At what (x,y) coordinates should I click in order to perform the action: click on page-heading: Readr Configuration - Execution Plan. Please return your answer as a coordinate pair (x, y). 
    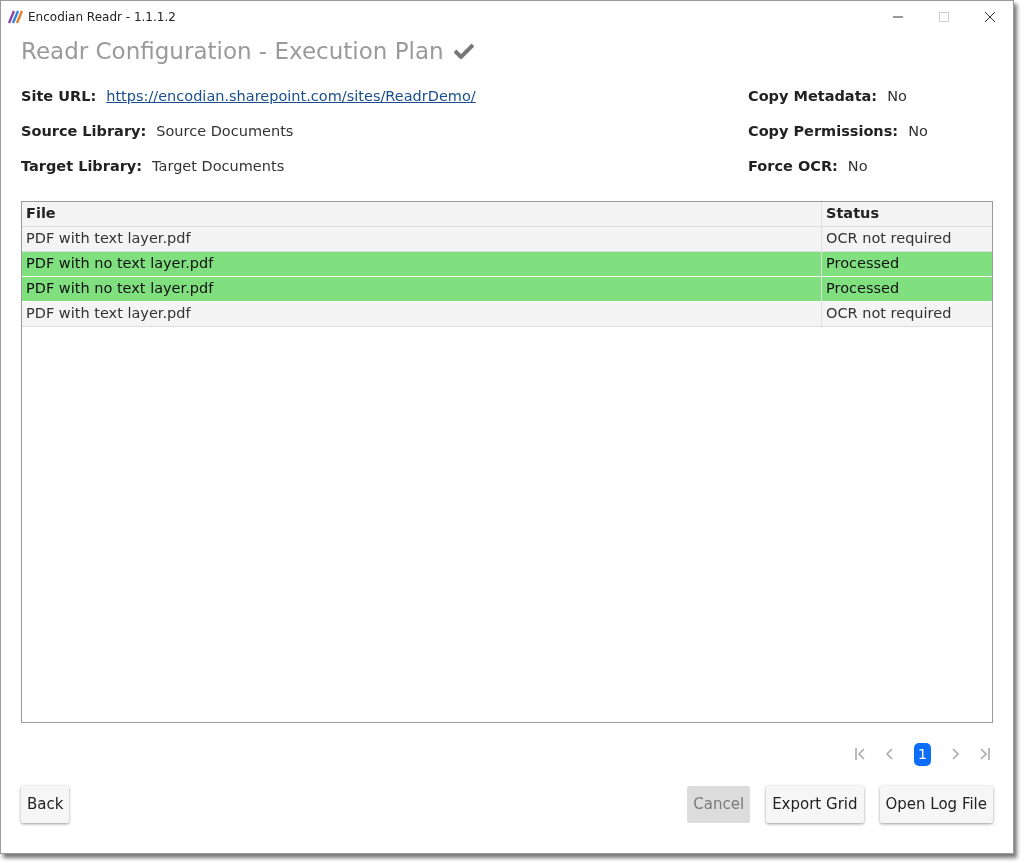
    Looking at the image, I should click on (232, 51).